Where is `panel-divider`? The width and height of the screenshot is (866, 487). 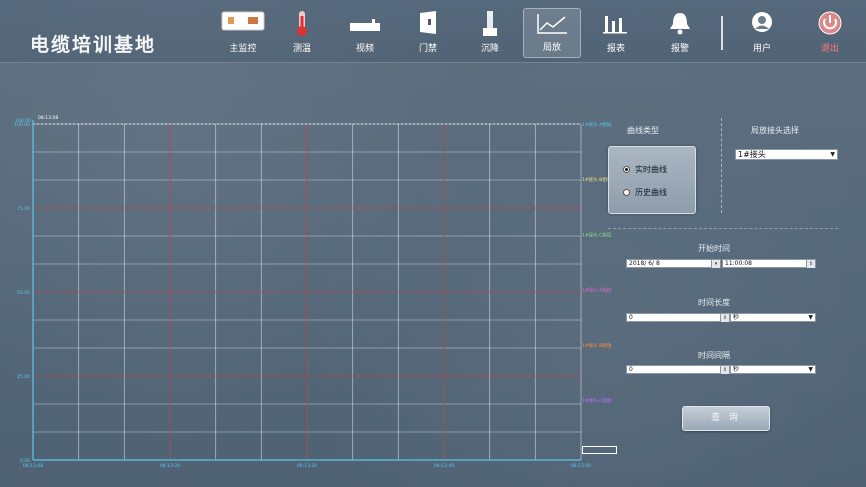
panel-divider is located at coordinates (721, 165).